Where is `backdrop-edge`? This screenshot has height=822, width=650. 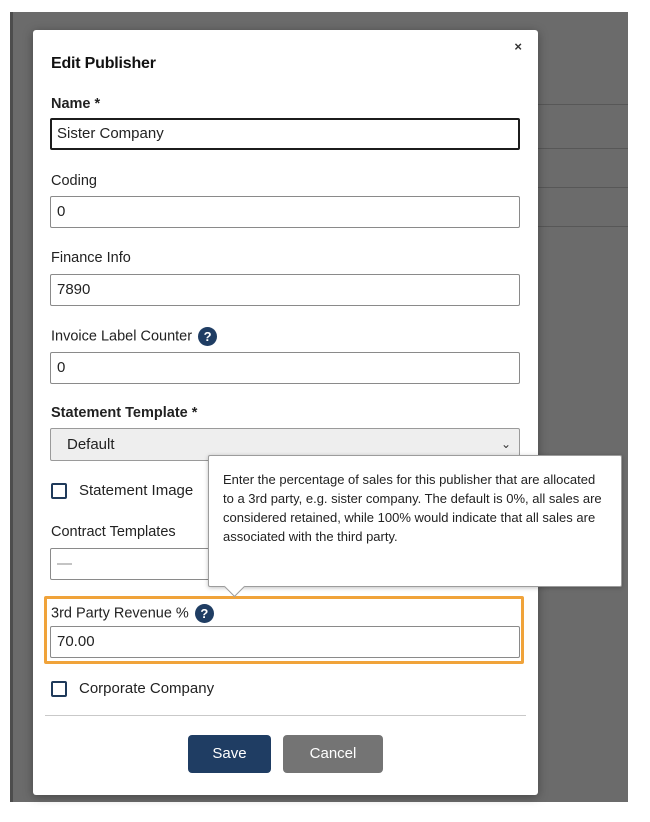
backdrop-edge is located at coordinates (11, 407).